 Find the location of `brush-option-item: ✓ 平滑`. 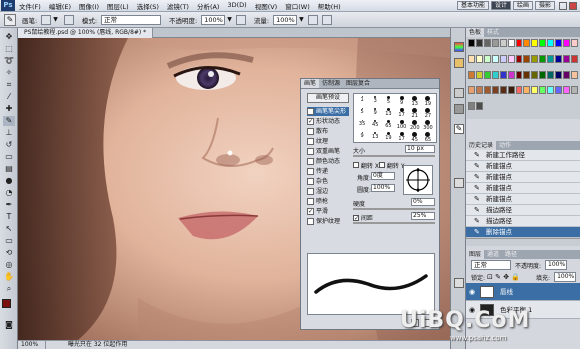

brush-option-item: ✓ 平滑 is located at coordinates (328, 211).